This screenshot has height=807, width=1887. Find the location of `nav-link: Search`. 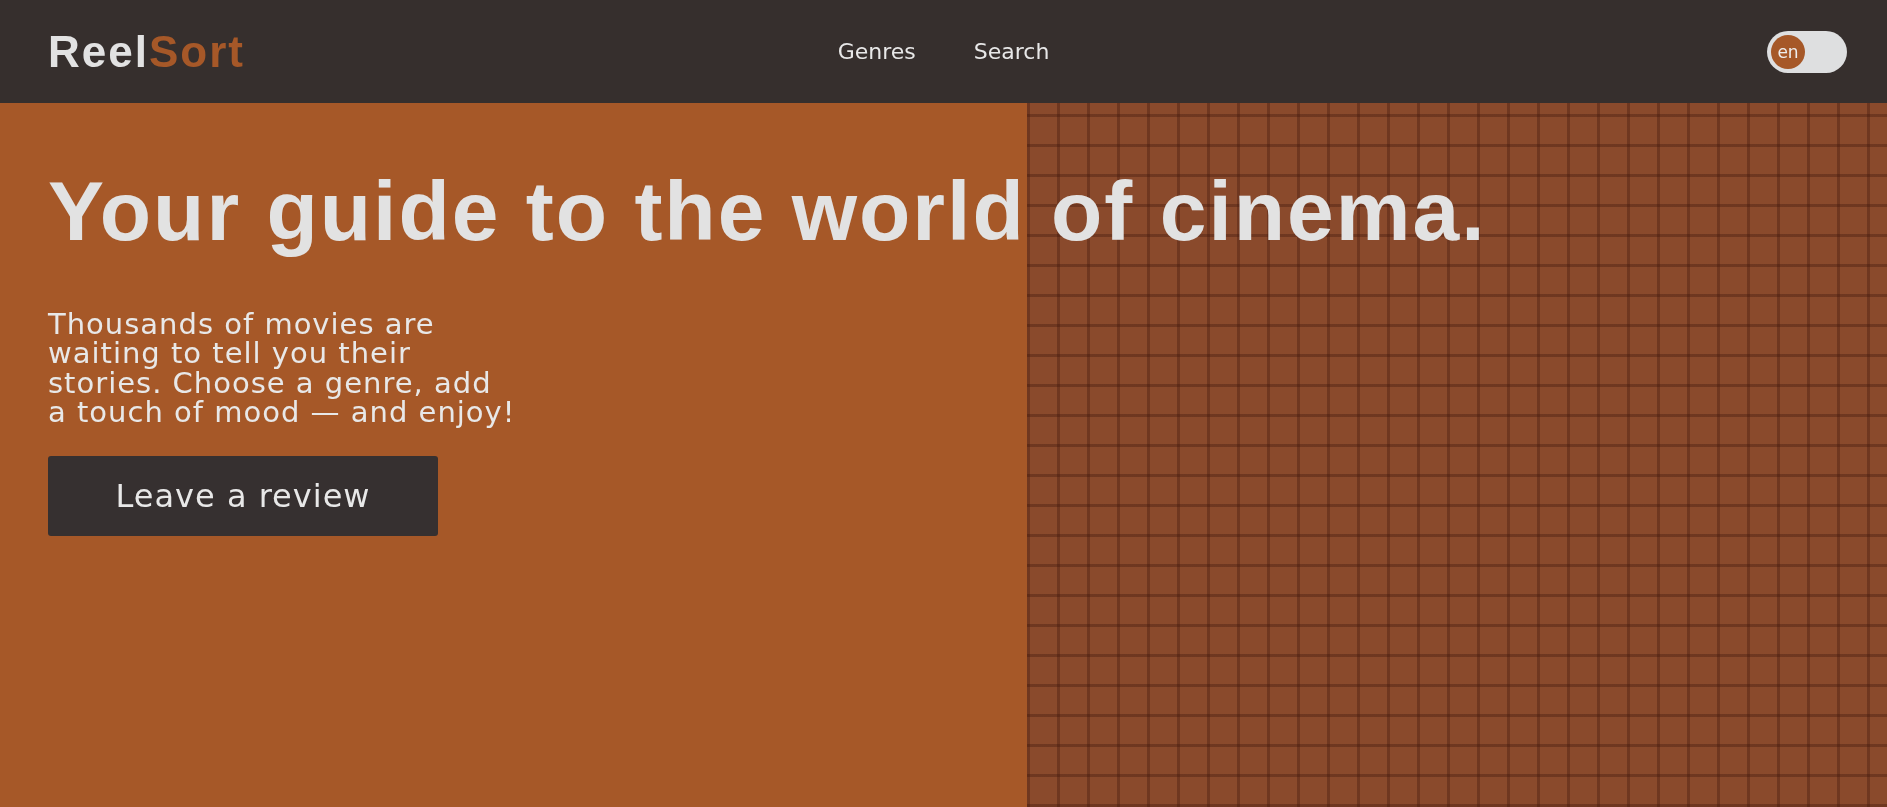

nav-link: Search is located at coordinates (1011, 51).